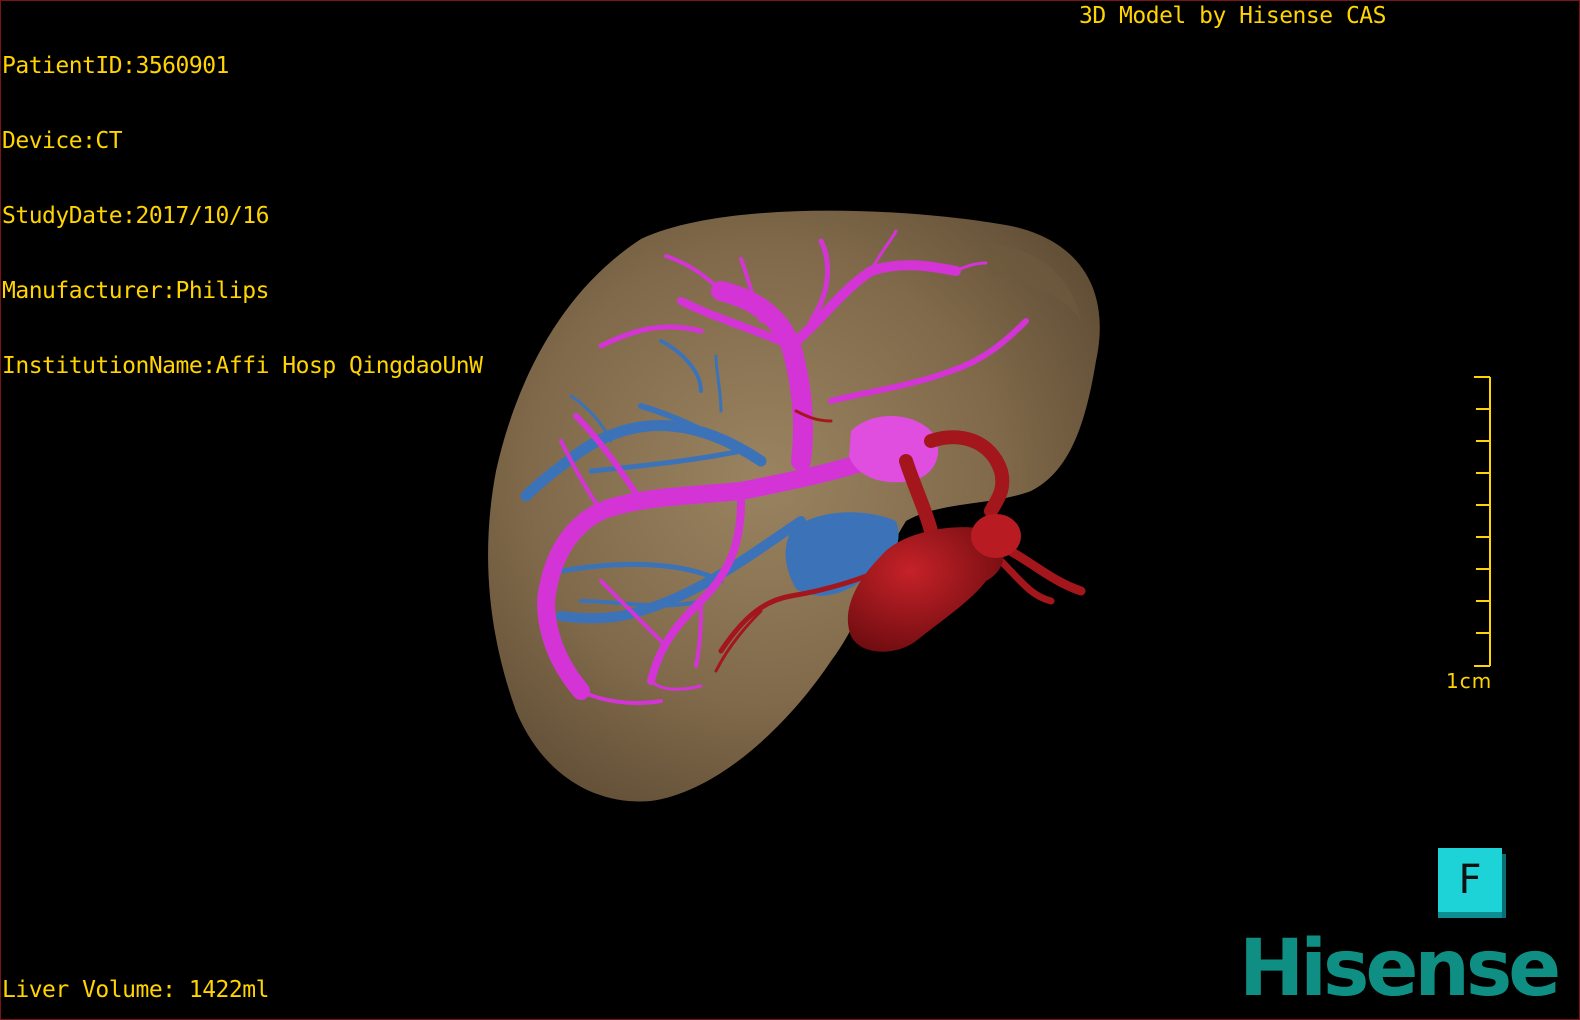  What do you see at coordinates (62, 141) in the screenshot?
I see `device: Device:CT` at bounding box center [62, 141].